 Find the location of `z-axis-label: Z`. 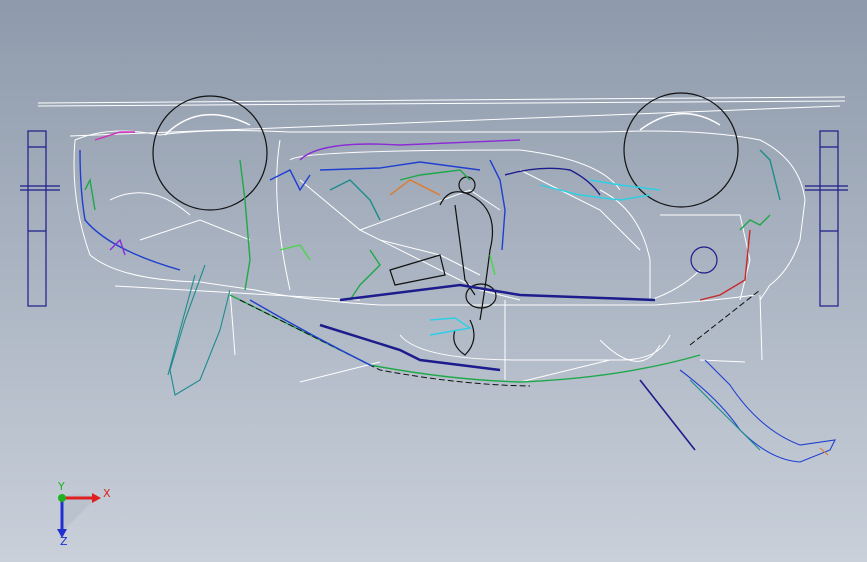

z-axis-label: Z is located at coordinates (64, 541).